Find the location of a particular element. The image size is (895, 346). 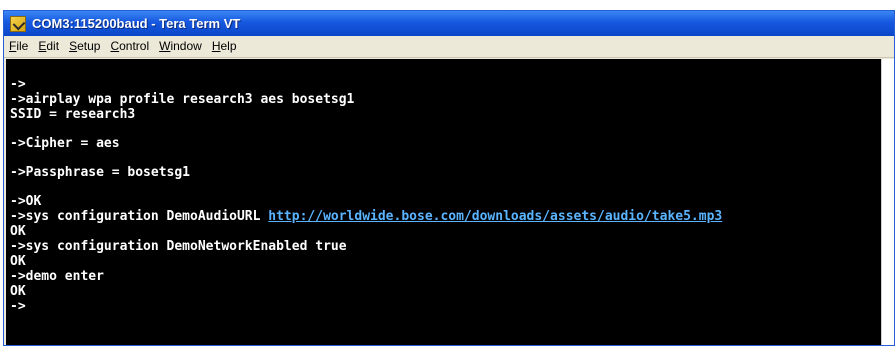

window-title: COM3:115200baud - Tera Term VT is located at coordinates (136, 23).